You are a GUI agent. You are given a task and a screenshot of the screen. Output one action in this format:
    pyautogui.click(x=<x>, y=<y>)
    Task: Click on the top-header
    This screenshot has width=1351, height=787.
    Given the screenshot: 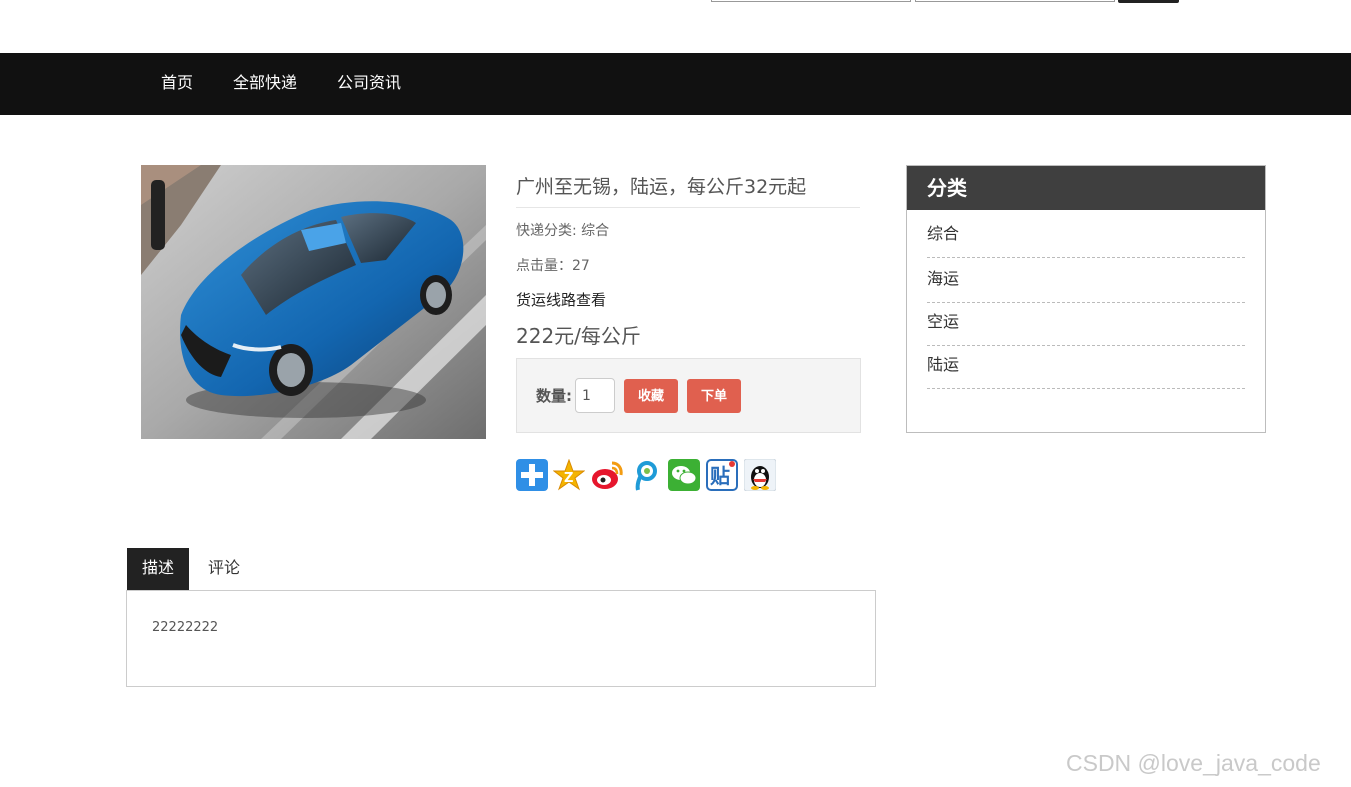 What is the action you would take?
    pyautogui.click(x=675, y=26)
    